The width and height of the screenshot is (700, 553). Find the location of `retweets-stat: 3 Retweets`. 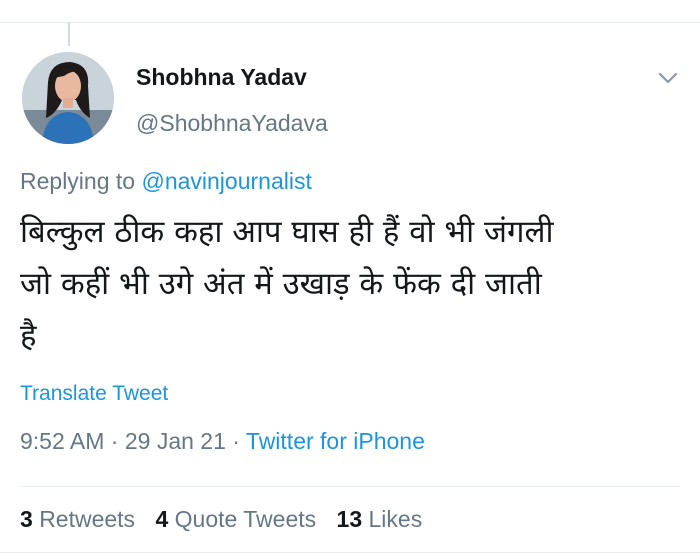

retweets-stat: 3 Retweets is located at coordinates (77, 519).